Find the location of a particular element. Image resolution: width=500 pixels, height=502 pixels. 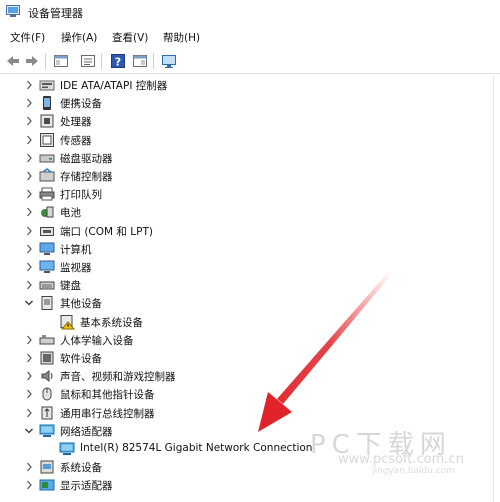

tree-item-label: 通用串行总线控制器 is located at coordinates (107, 413).